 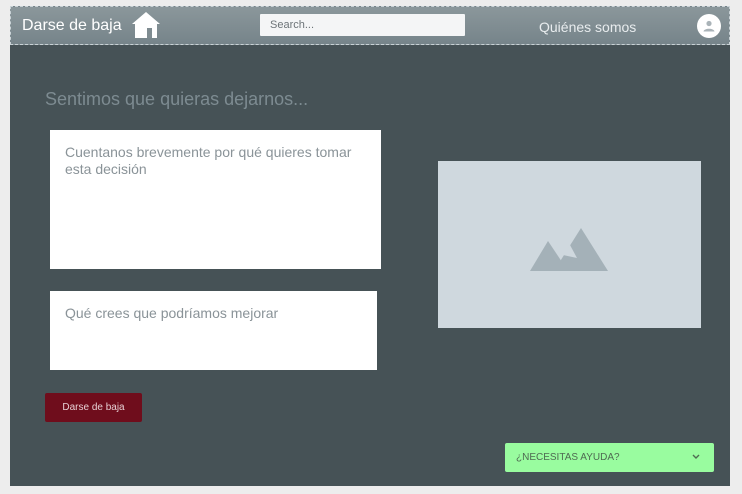 What do you see at coordinates (93, 407) in the screenshot?
I see `unsubscribe-button: Darse de baja` at bounding box center [93, 407].